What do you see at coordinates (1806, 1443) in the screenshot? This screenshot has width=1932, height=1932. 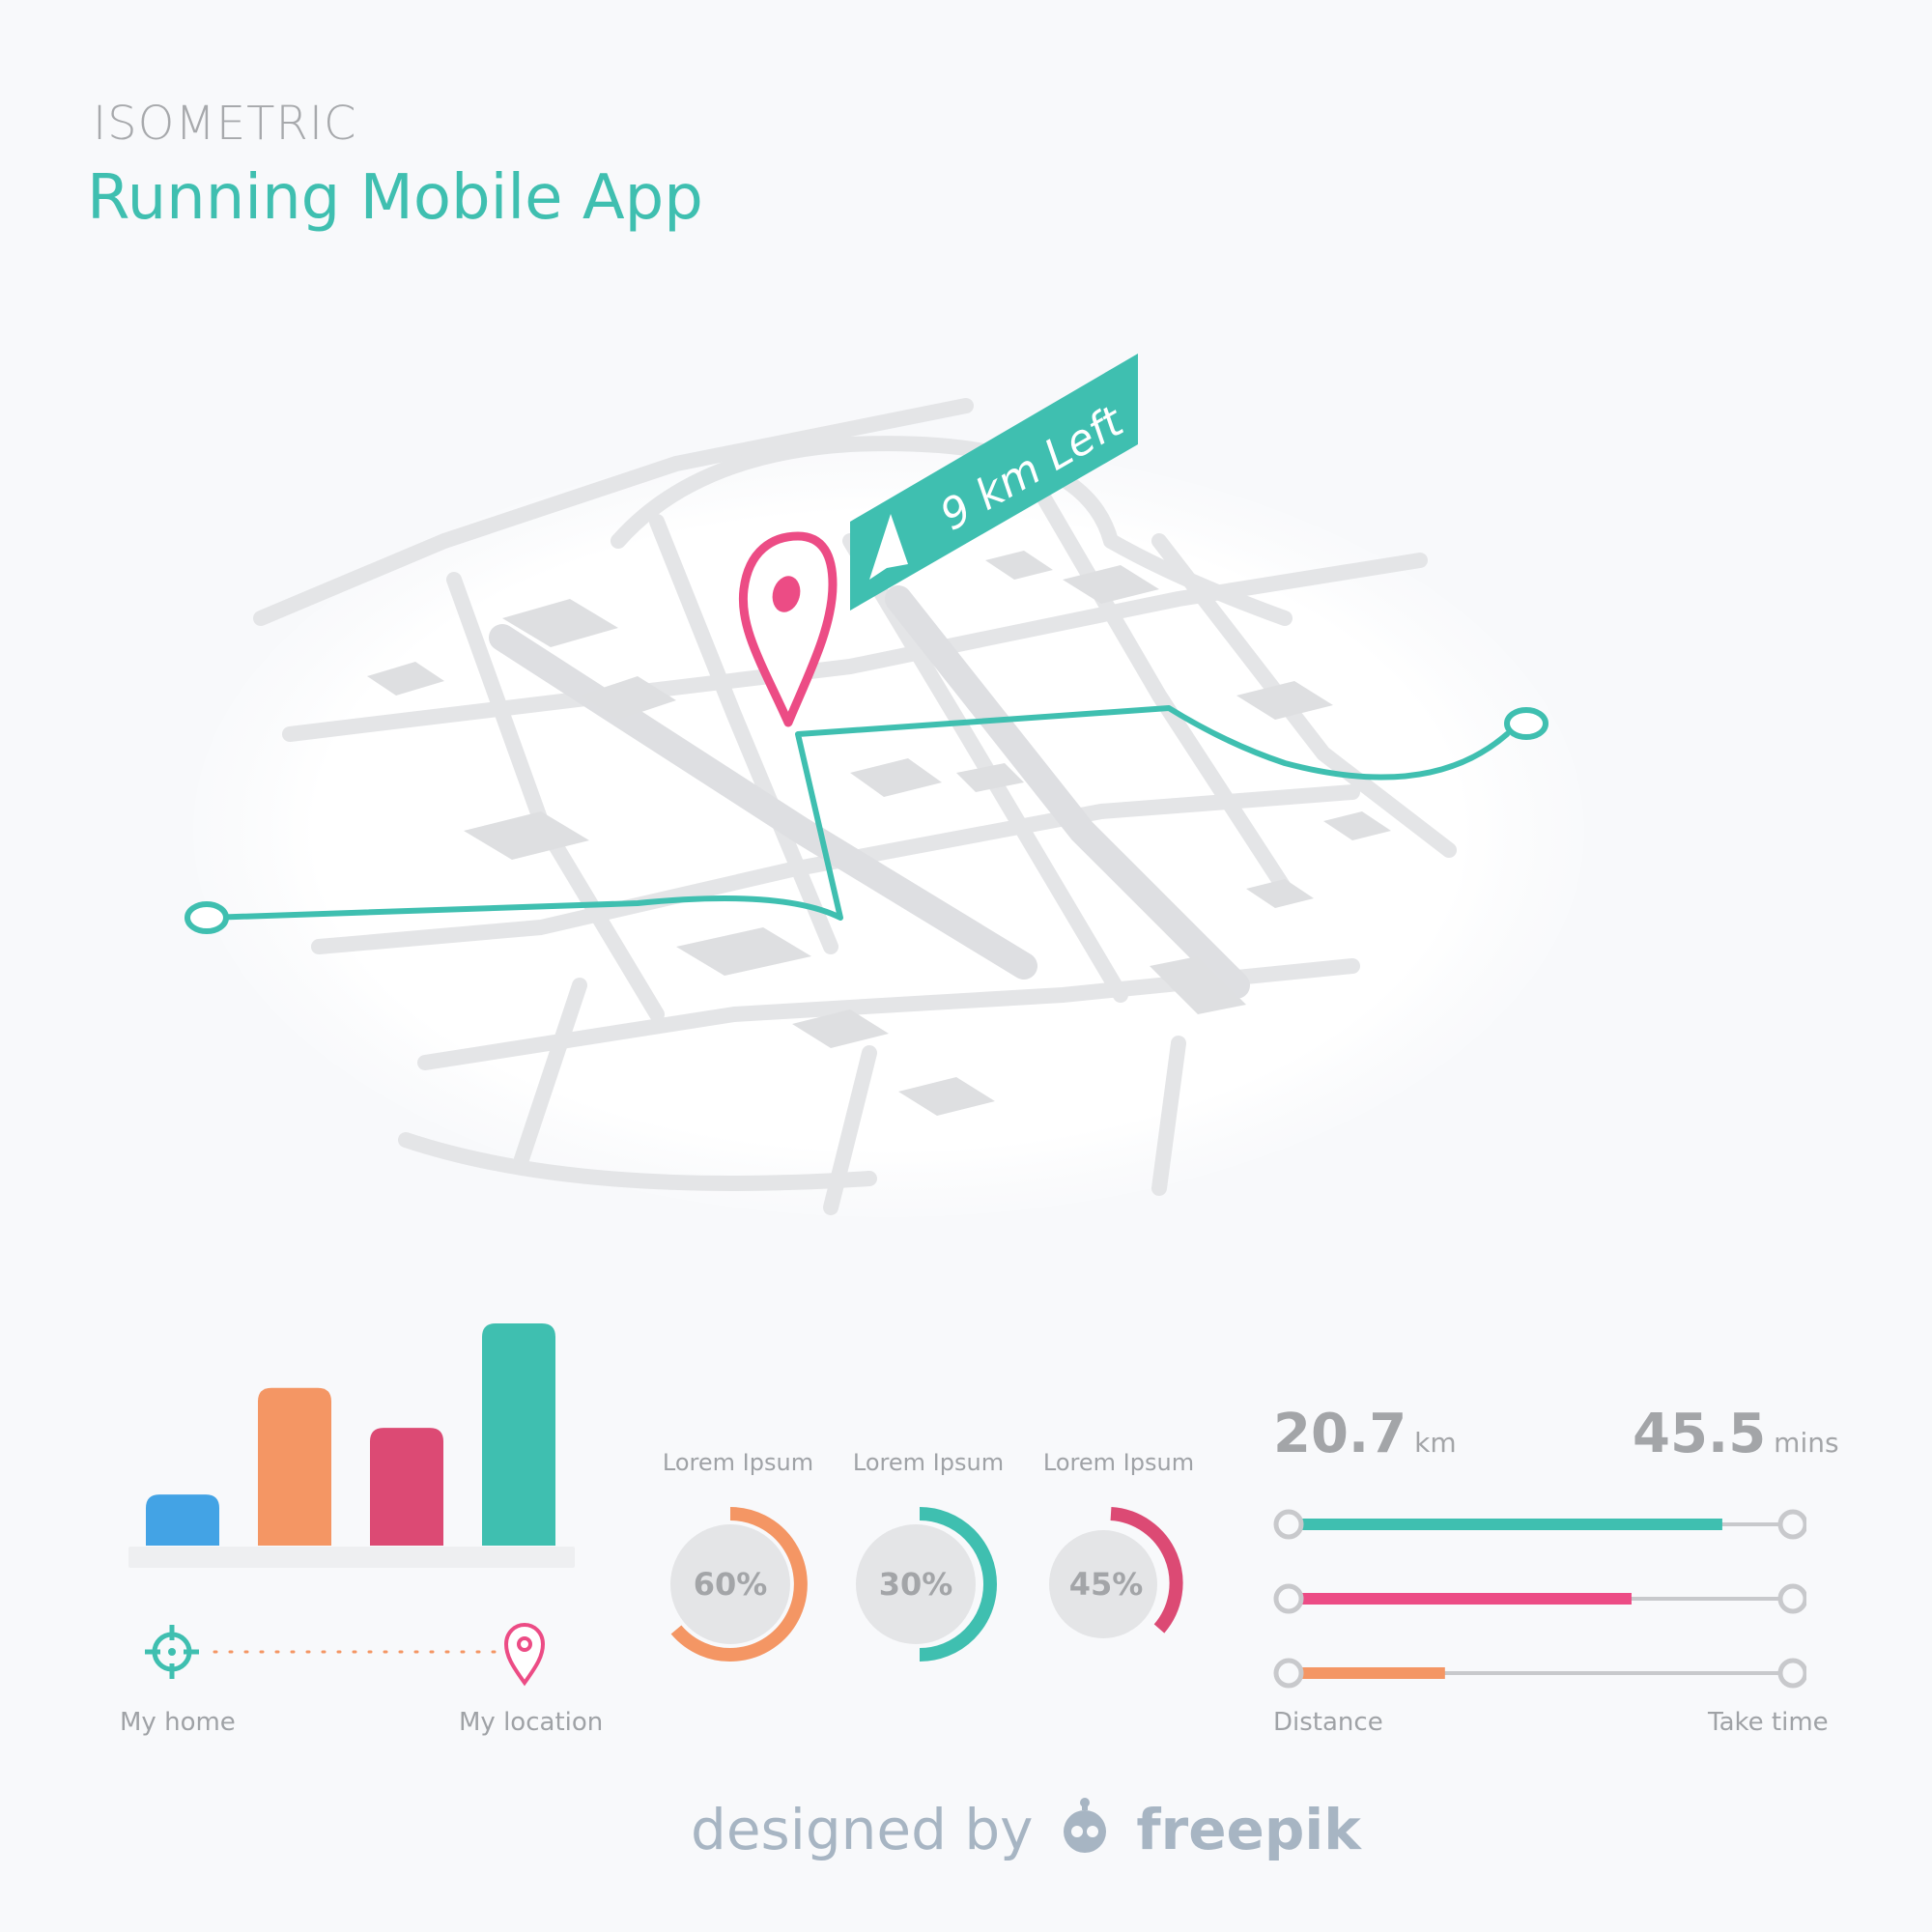 I see `time-unit: mins` at bounding box center [1806, 1443].